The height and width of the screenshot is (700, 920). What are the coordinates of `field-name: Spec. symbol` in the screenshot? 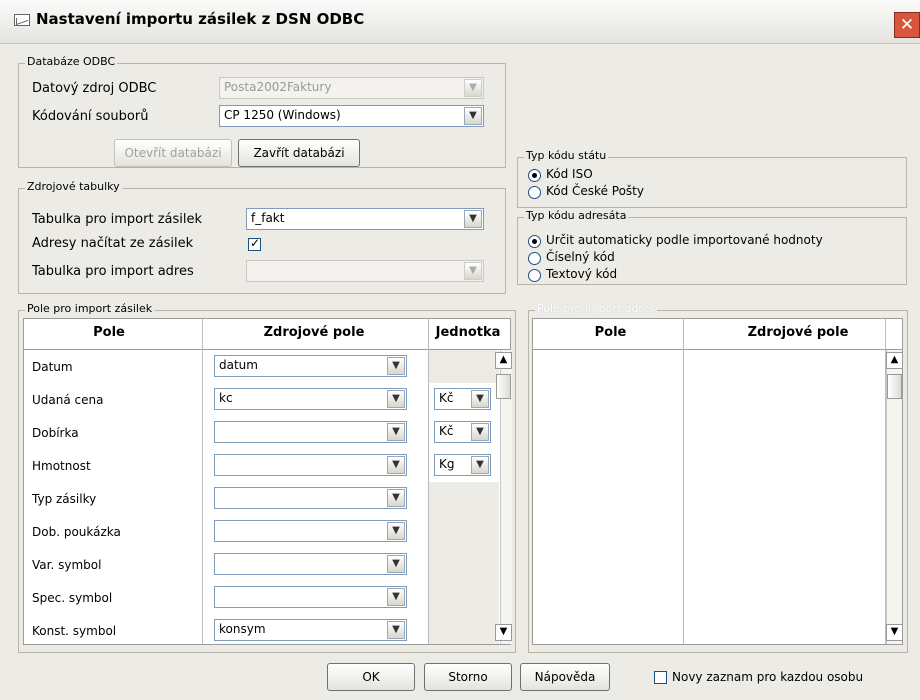 It's located at (72, 598).